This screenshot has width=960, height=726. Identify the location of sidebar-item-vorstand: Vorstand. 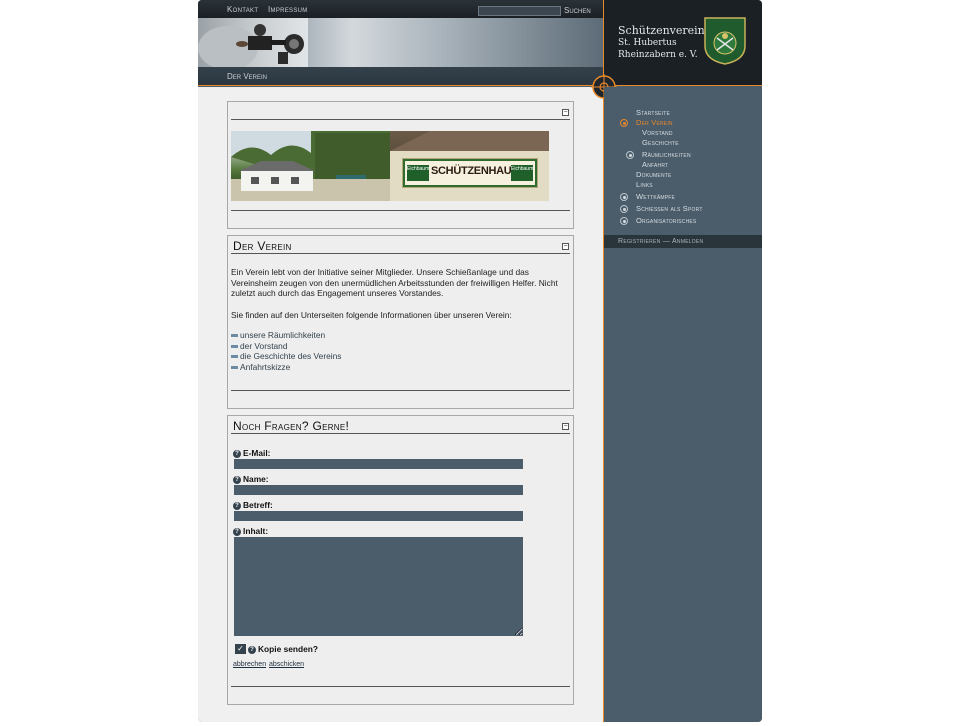
(688, 133).